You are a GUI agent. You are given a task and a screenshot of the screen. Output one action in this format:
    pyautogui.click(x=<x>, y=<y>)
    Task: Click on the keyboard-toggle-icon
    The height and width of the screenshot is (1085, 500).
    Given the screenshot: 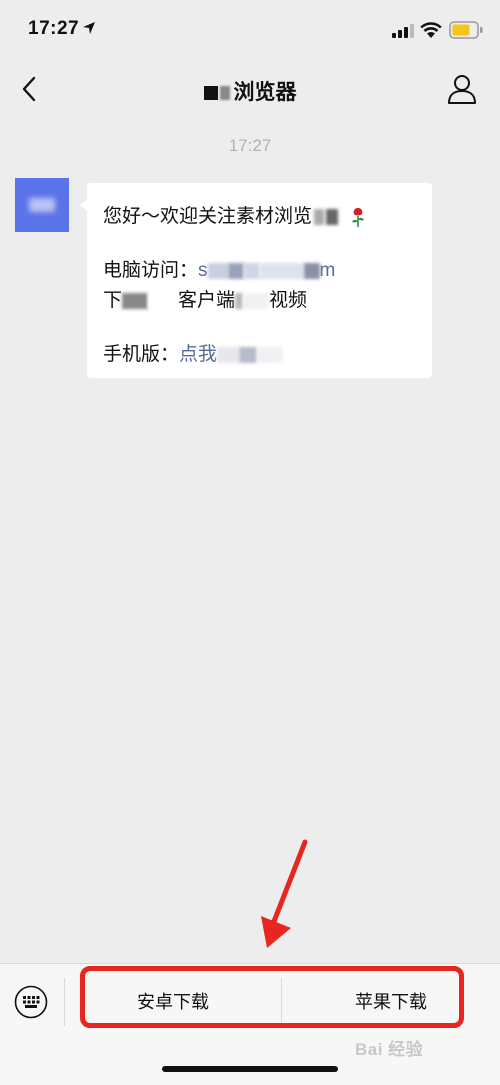 What is the action you would take?
    pyautogui.click(x=31, y=1002)
    